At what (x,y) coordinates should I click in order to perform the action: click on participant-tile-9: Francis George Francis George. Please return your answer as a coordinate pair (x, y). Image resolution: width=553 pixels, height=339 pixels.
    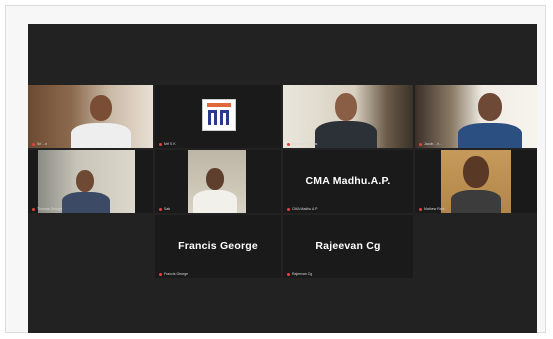
    Looking at the image, I should click on (218, 246).